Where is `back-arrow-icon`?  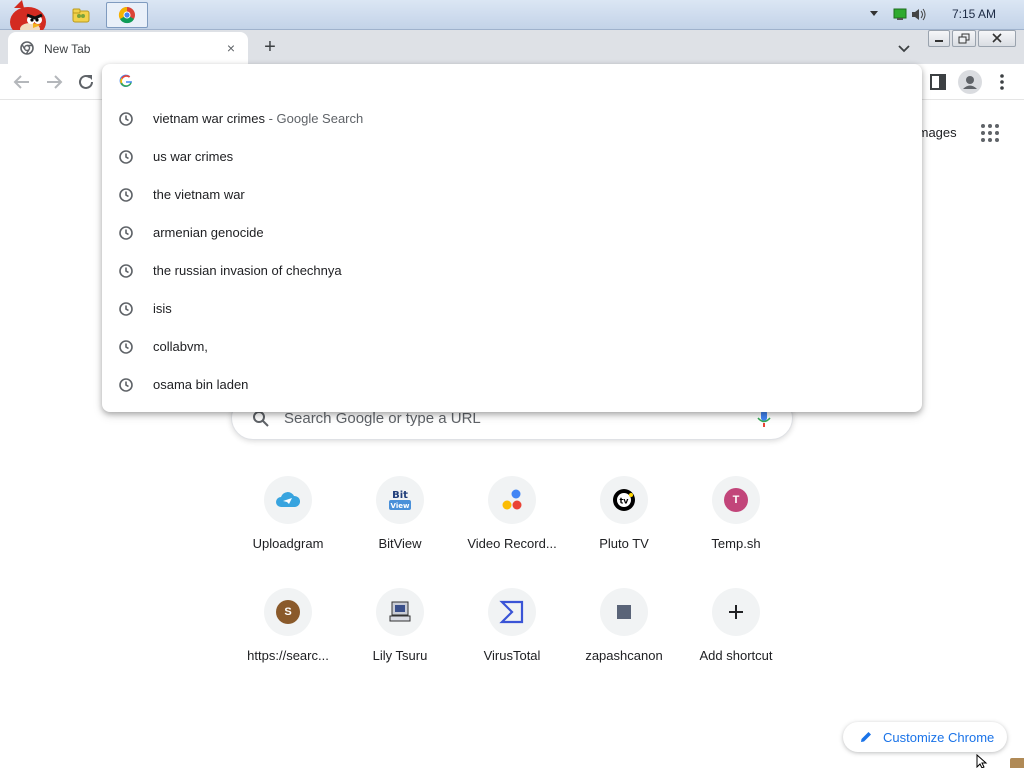 back-arrow-icon is located at coordinates (22, 82).